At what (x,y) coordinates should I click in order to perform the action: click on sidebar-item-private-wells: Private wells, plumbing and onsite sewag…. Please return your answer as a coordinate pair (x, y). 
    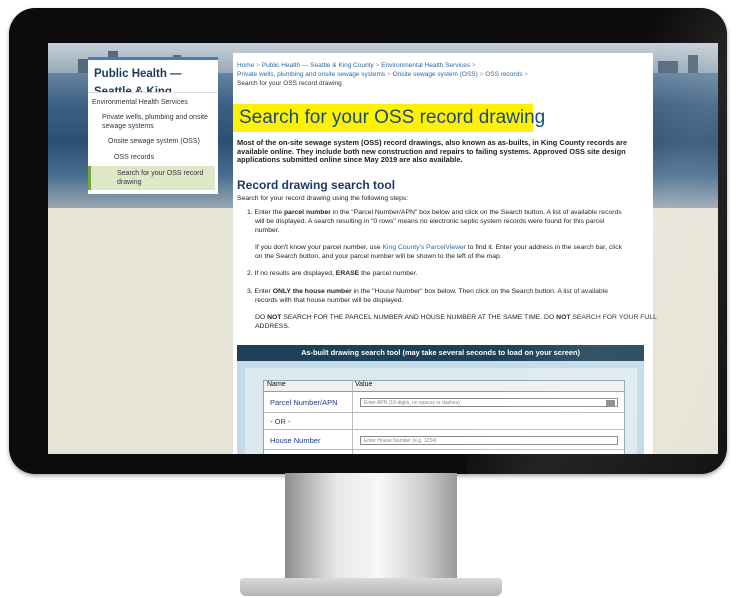
    Looking at the image, I should click on (158, 122).